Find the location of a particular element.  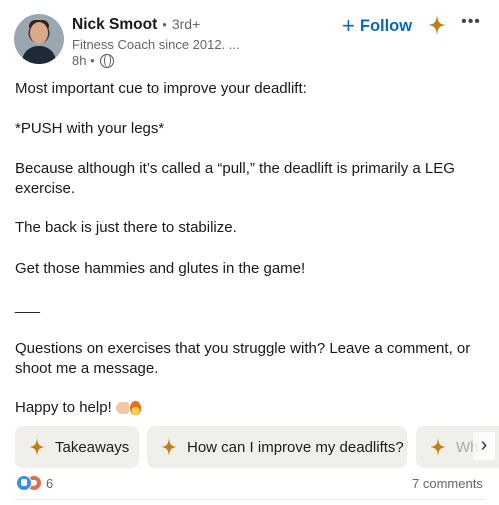

suggestion-chip: How can I improve my deadlifts? is located at coordinates (277, 447).